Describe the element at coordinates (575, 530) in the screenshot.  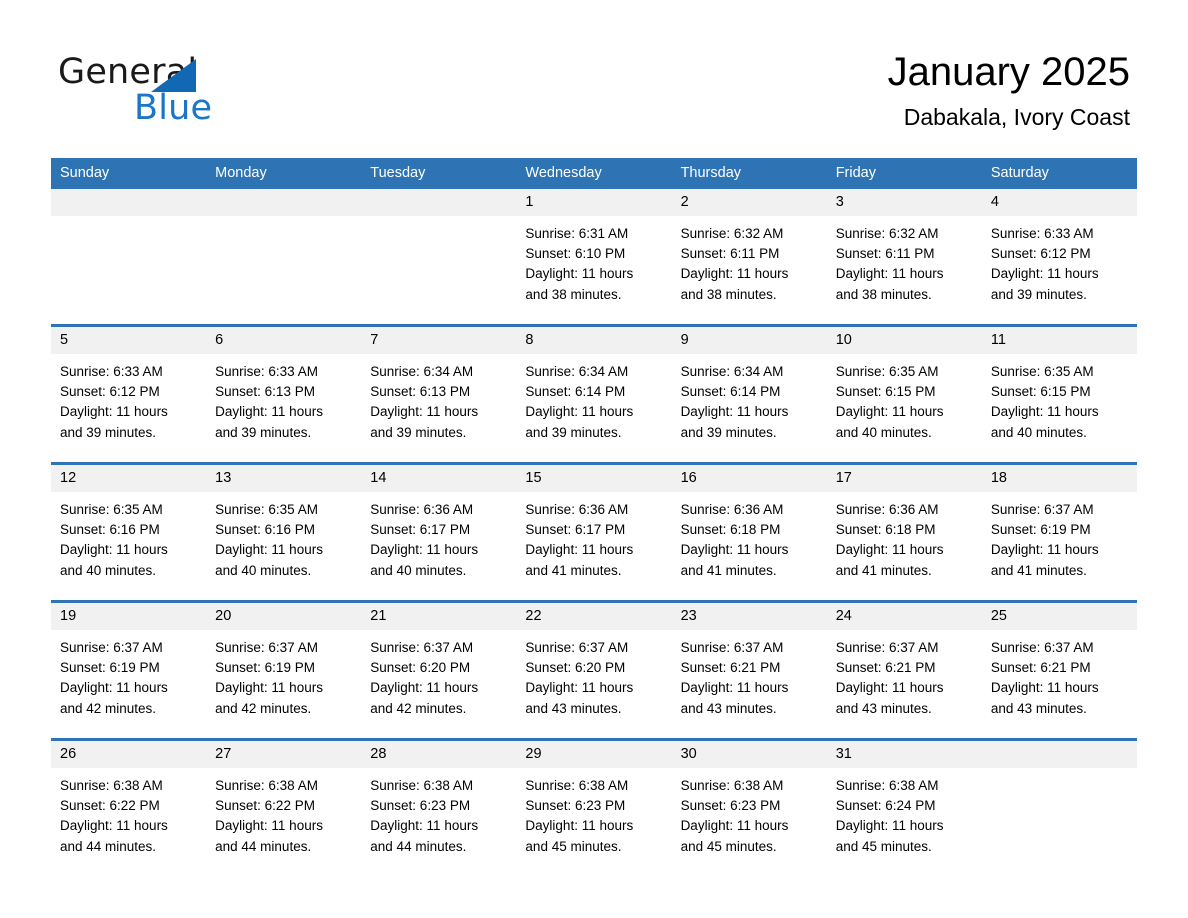
I see `sunset-text: Sunset: 6:17 PM` at that location.